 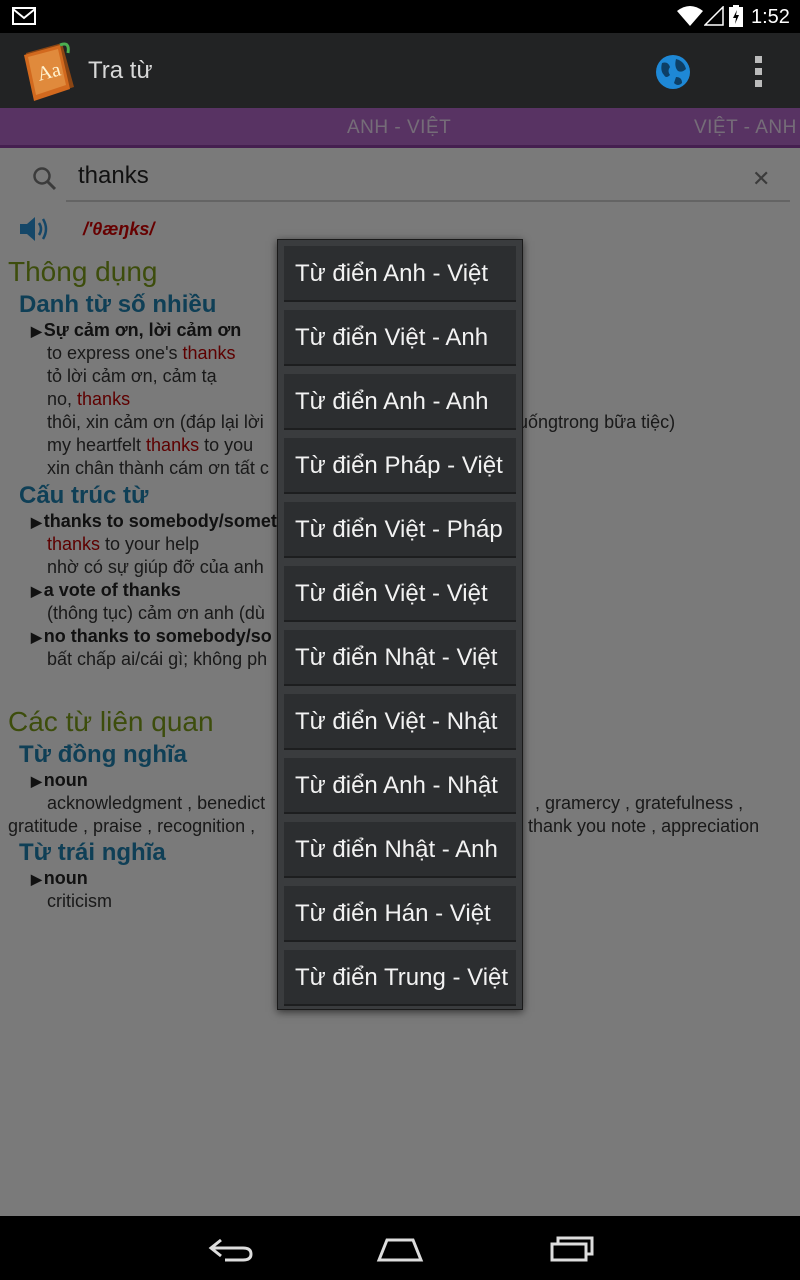 I want to click on clock: 1:52, so click(x=770, y=17).